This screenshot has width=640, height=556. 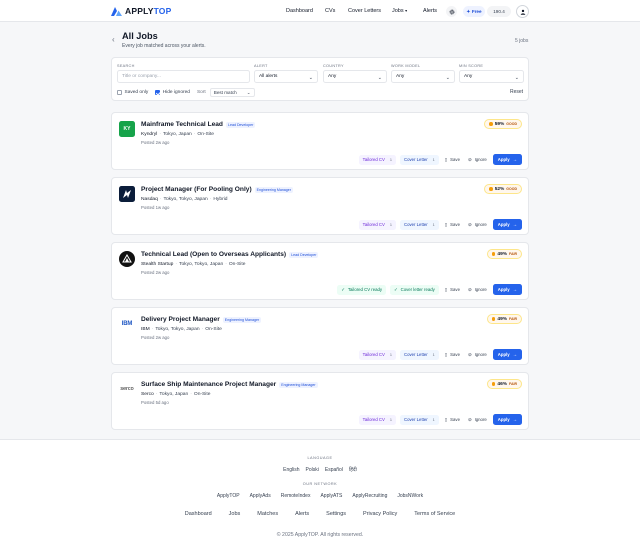 I want to click on company-name: Stealth Startup, so click(x=157, y=264).